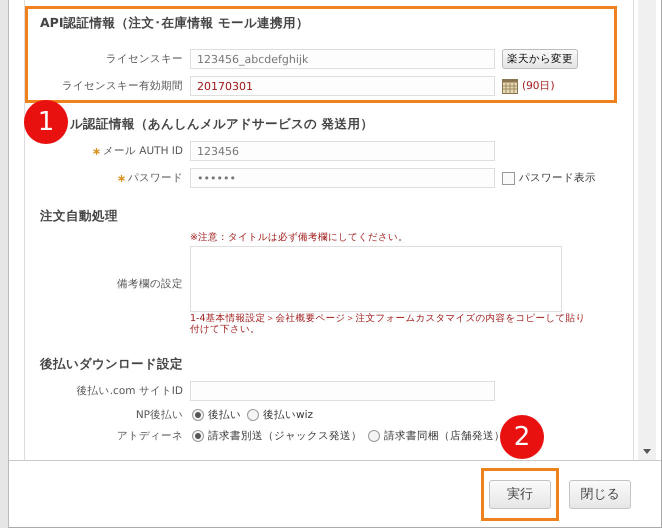 The width and height of the screenshot is (662, 528). What do you see at coordinates (79, 216) in the screenshot?
I see `section-heading: 注文自動処理` at bounding box center [79, 216].